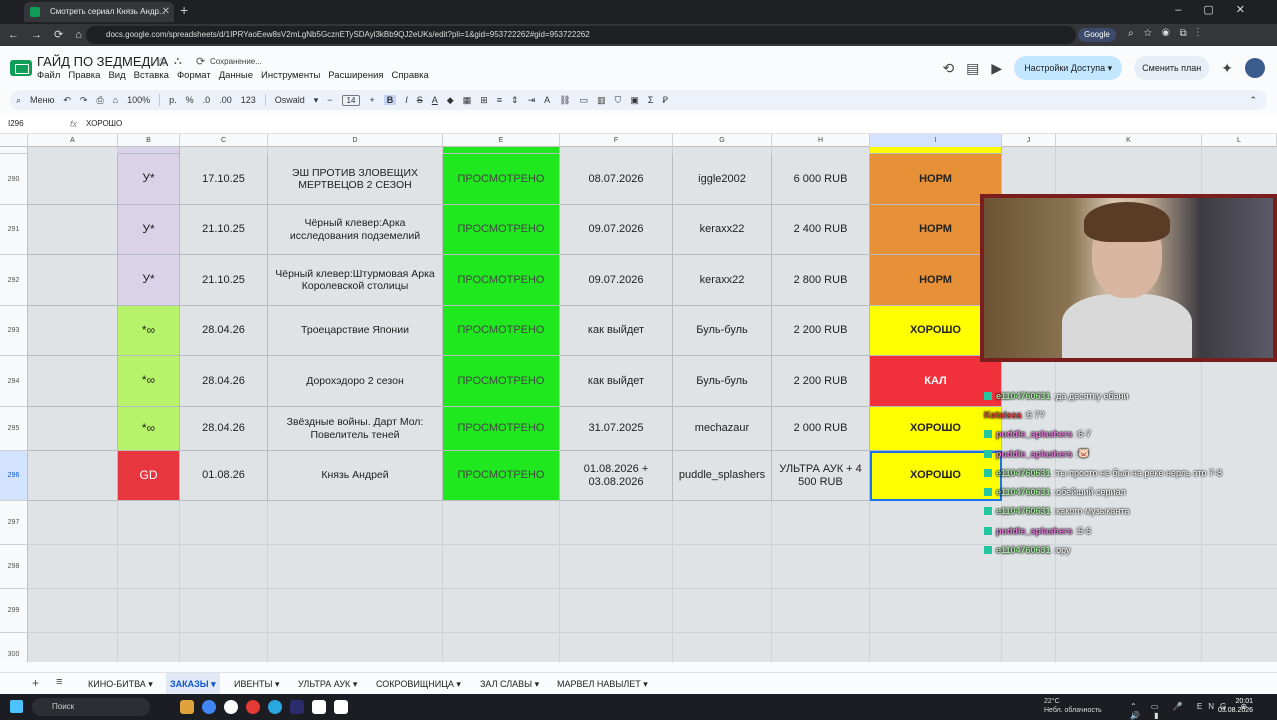 This screenshot has height=720, width=1277. I want to click on menu-format: Формат, so click(194, 75).